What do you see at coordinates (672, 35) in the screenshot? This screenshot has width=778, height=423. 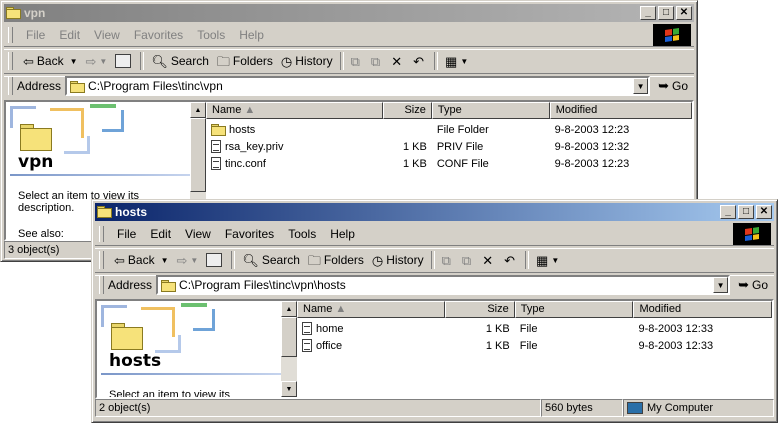 I see `windows-logo-icon` at bounding box center [672, 35].